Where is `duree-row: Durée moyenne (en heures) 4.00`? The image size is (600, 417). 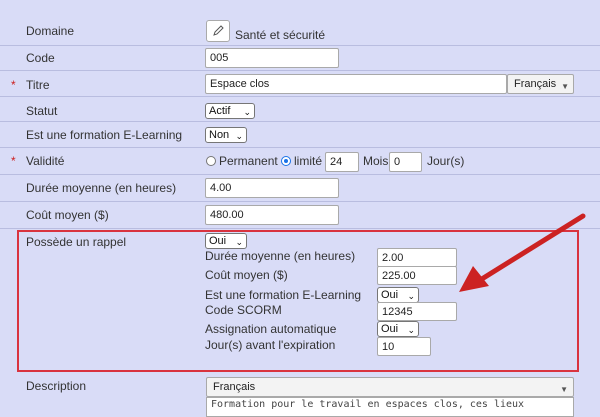
duree-row: Durée moyenne (en heures) 4.00 is located at coordinates (300, 188).